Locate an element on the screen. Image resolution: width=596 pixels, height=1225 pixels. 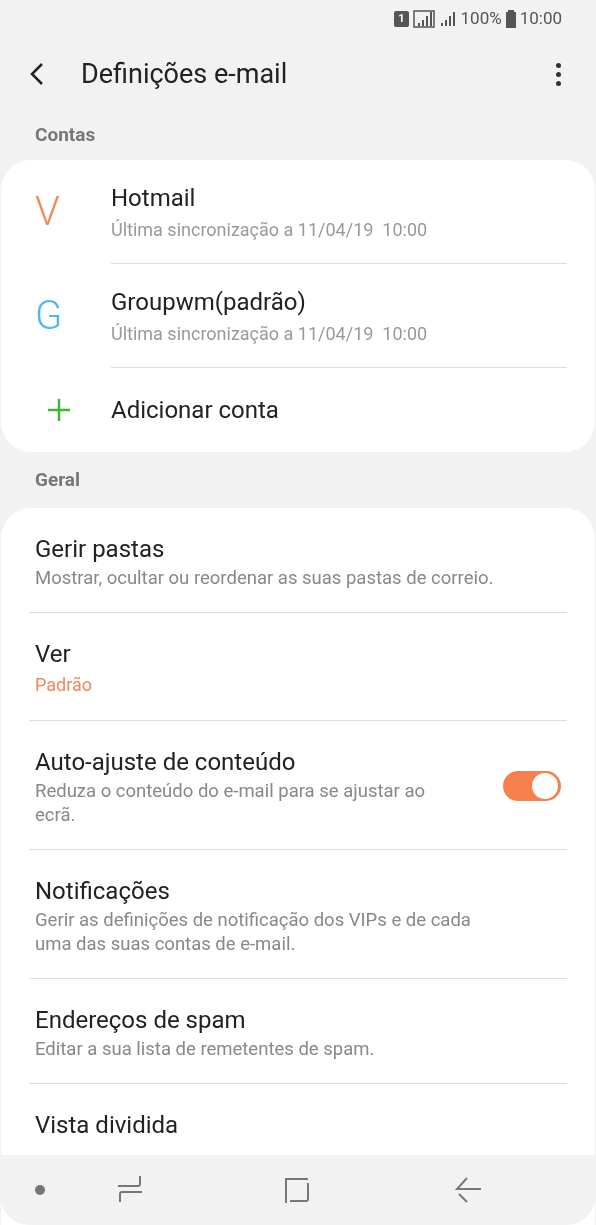
account-item: G Groupwm(padrão) Última sincronização a 11/04/19 10:00 is located at coordinates (301, 316).